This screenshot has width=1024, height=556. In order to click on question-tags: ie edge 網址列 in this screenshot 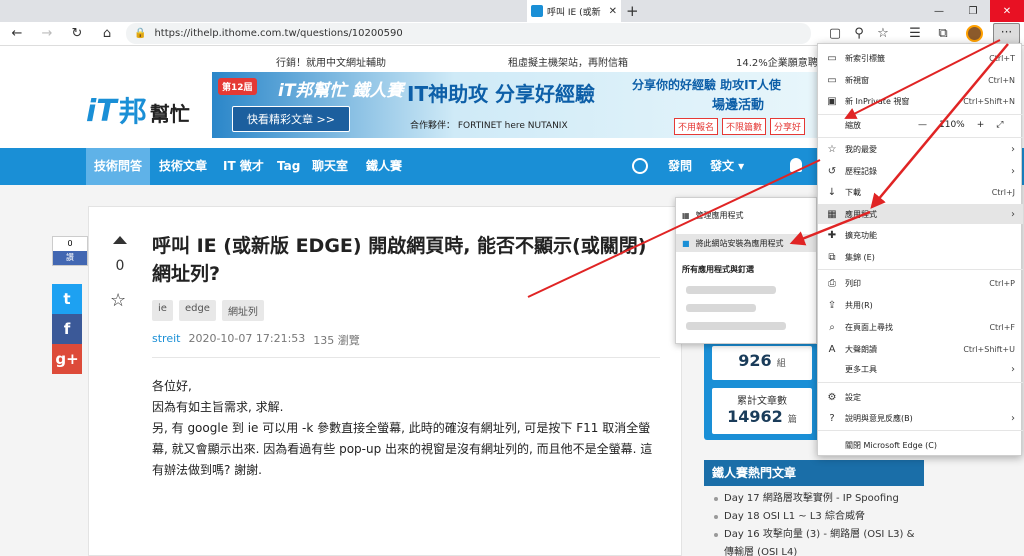, I will do `click(208, 310)`.